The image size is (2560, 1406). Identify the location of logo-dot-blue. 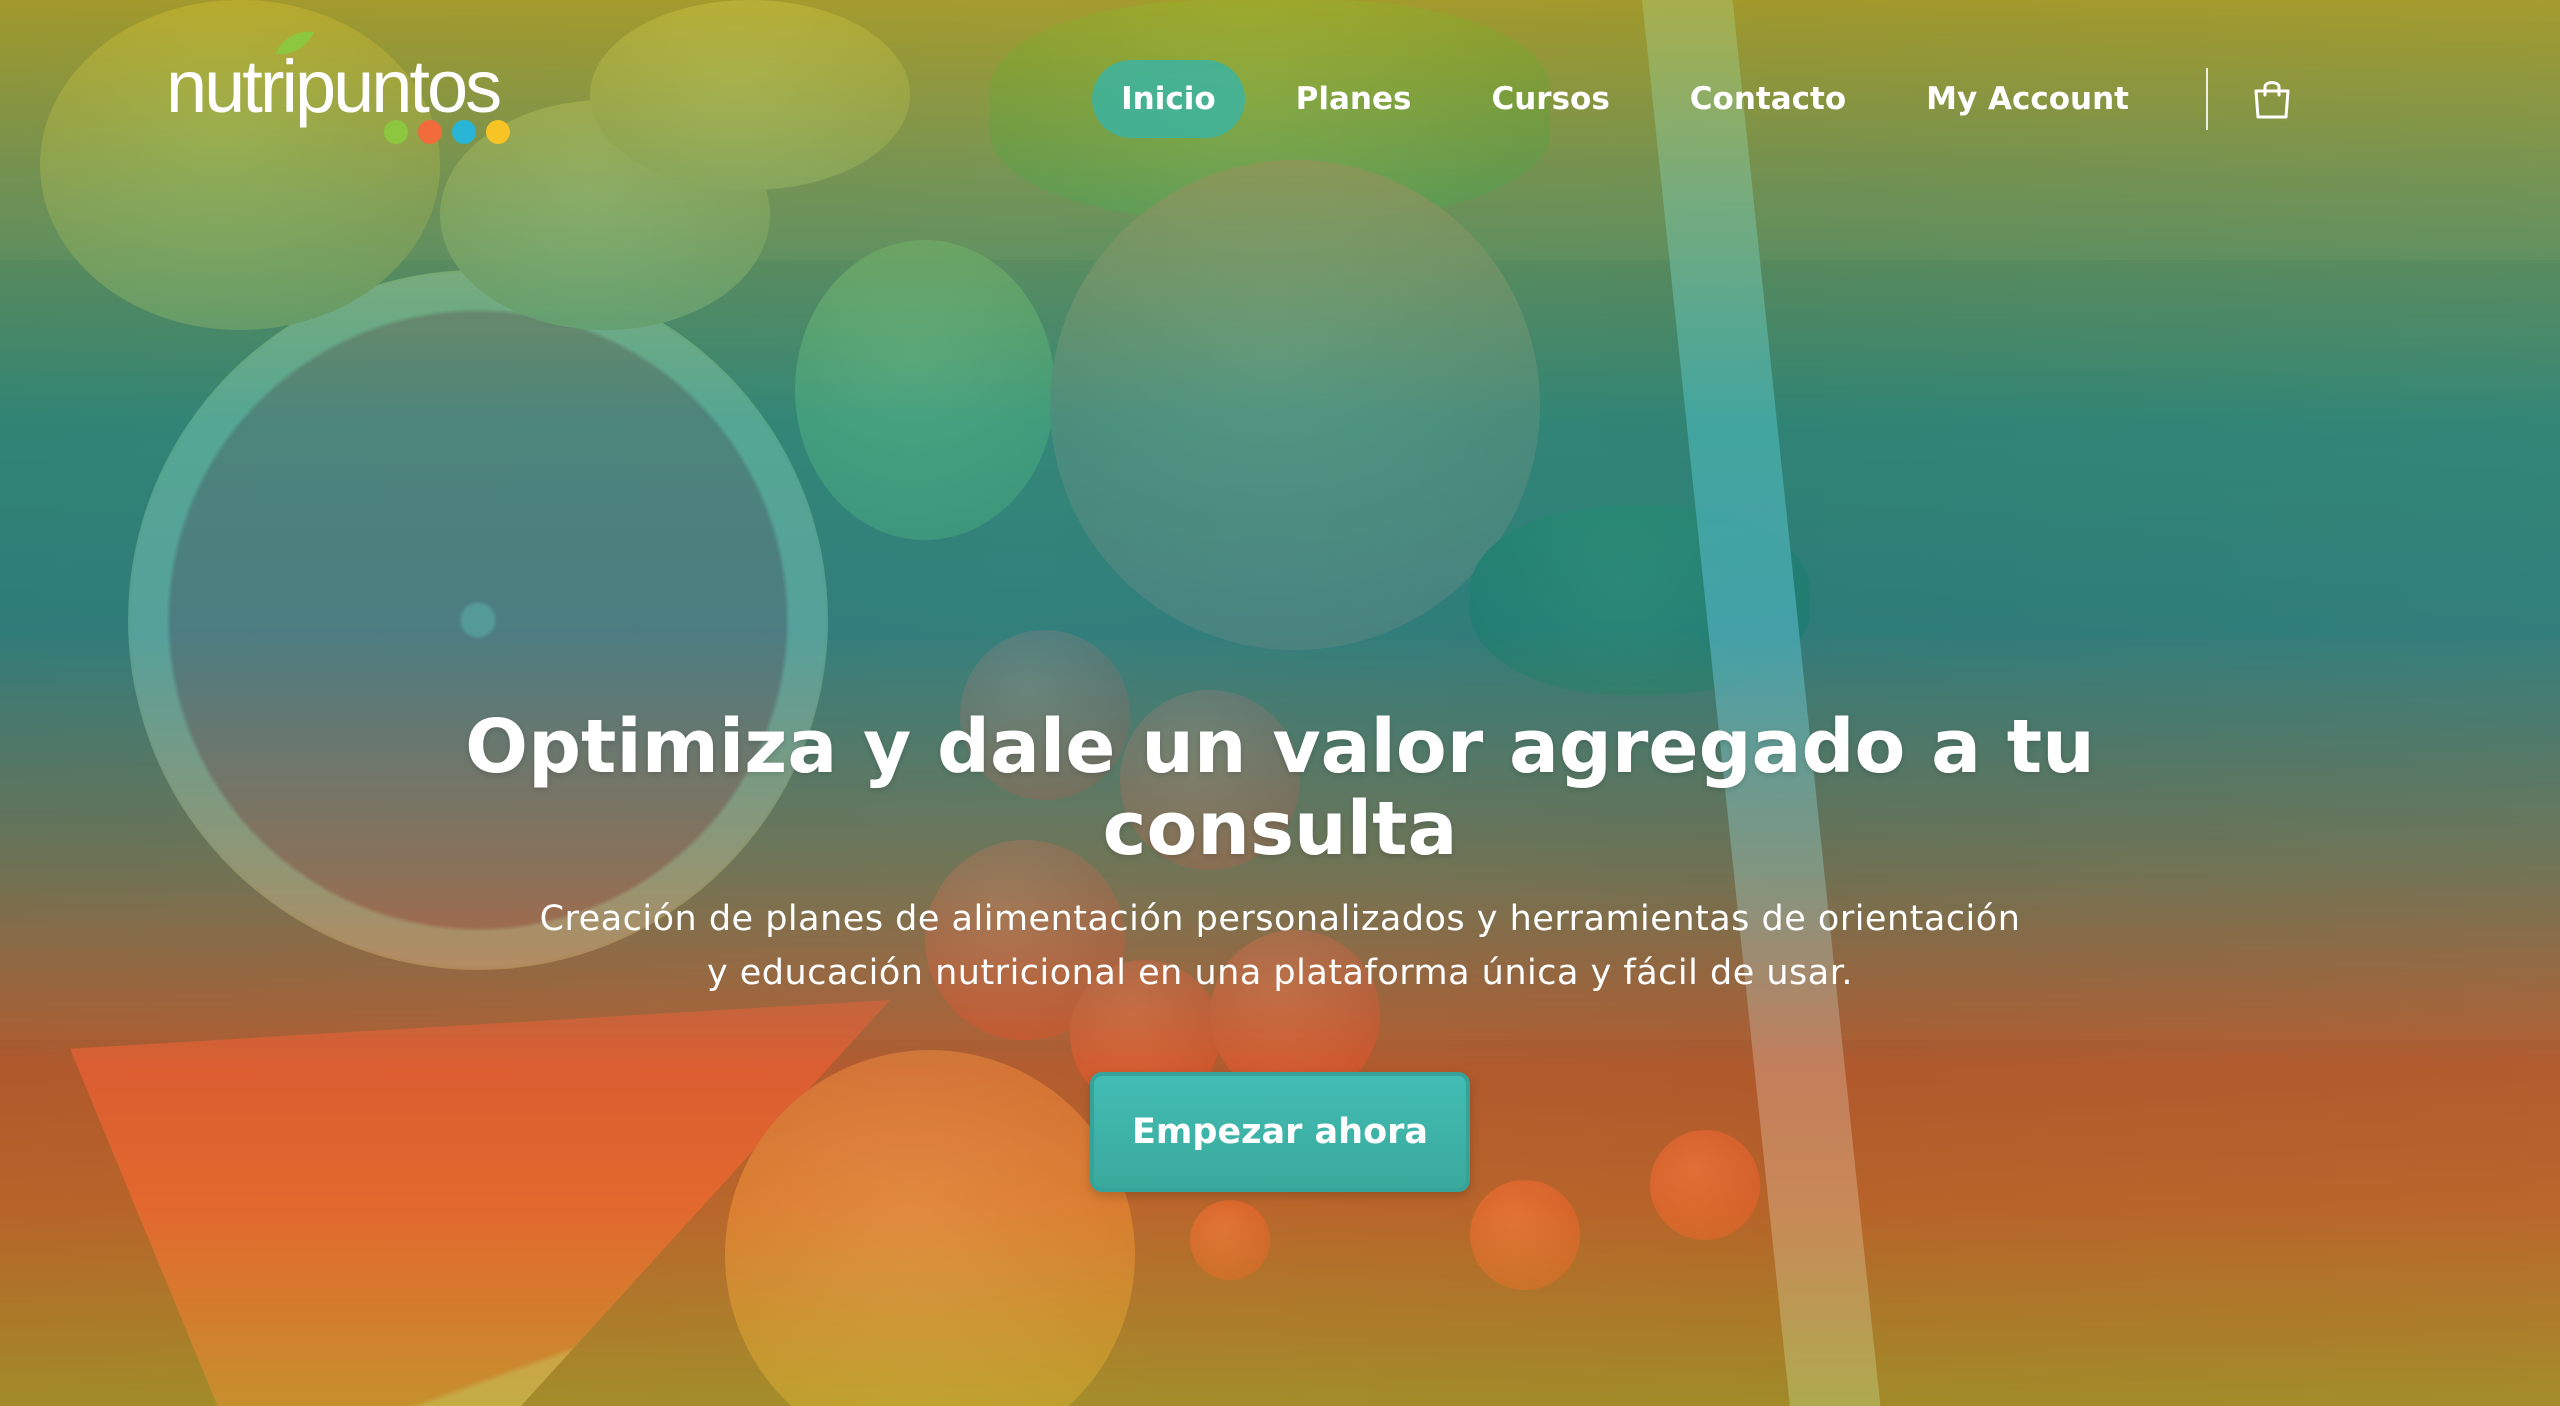
(464, 132).